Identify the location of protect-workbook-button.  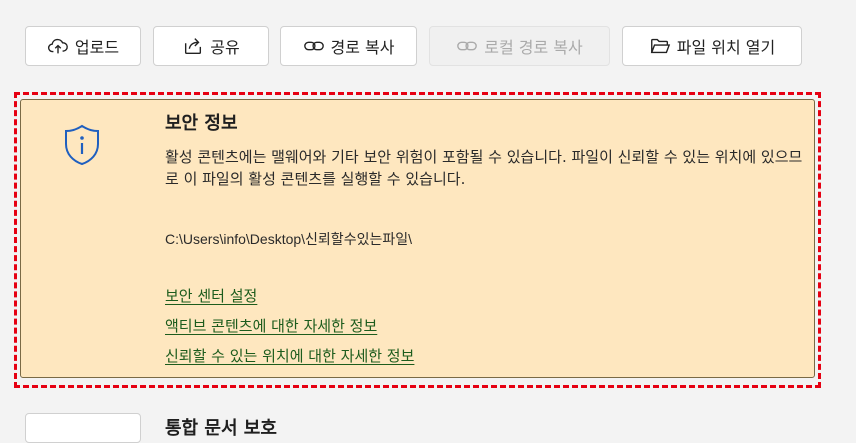
(83, 428).